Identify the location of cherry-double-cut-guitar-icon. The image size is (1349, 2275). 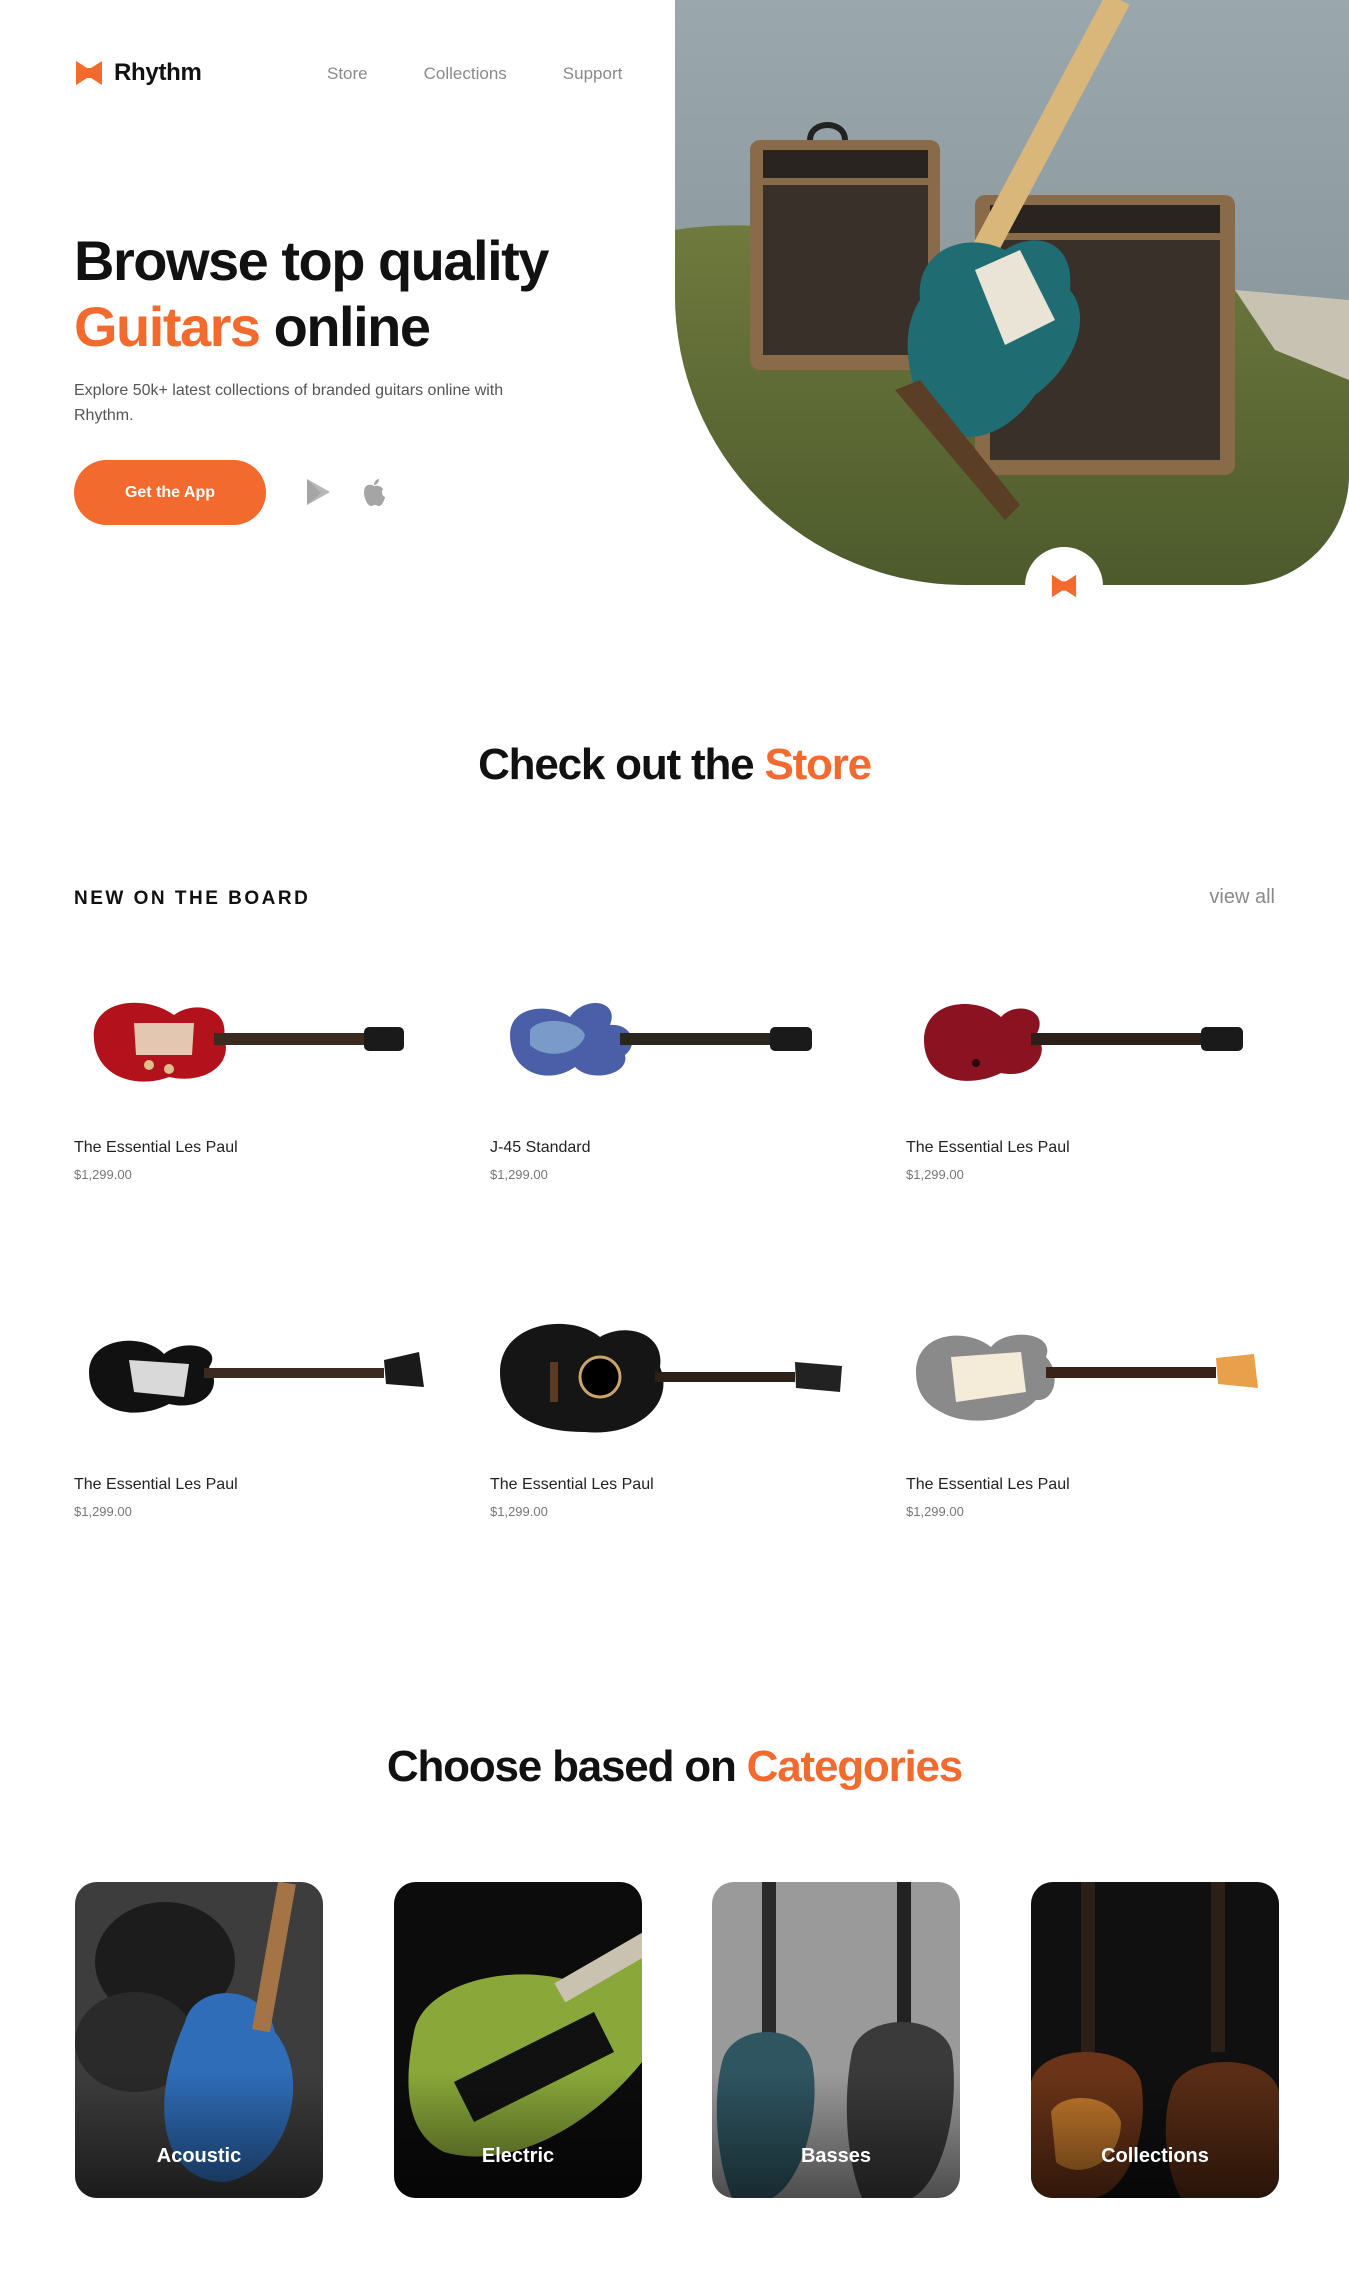
(1083, 1042).